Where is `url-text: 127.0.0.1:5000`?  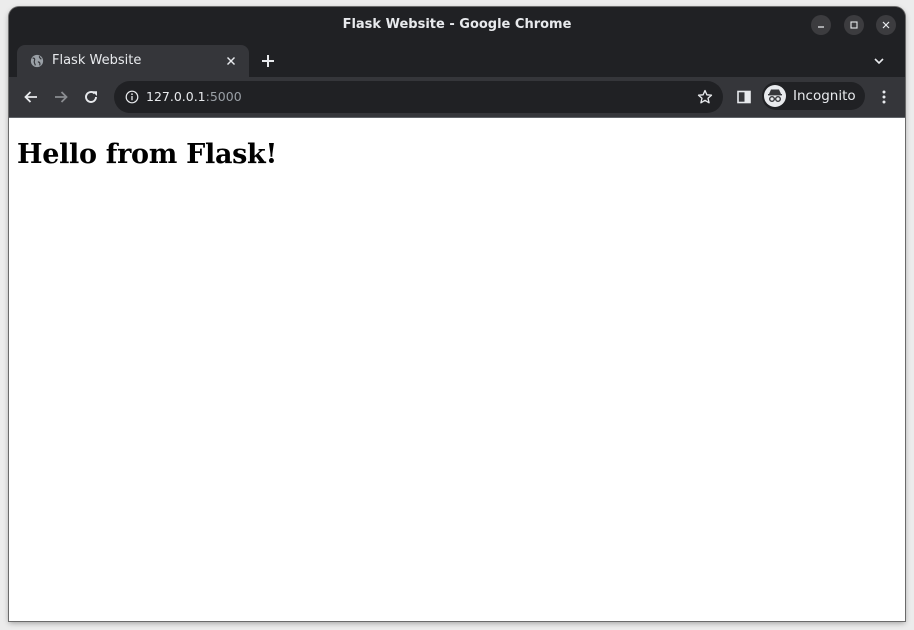
url-text: 127.0.0.1:5000 is located at coordinates (194, 96).